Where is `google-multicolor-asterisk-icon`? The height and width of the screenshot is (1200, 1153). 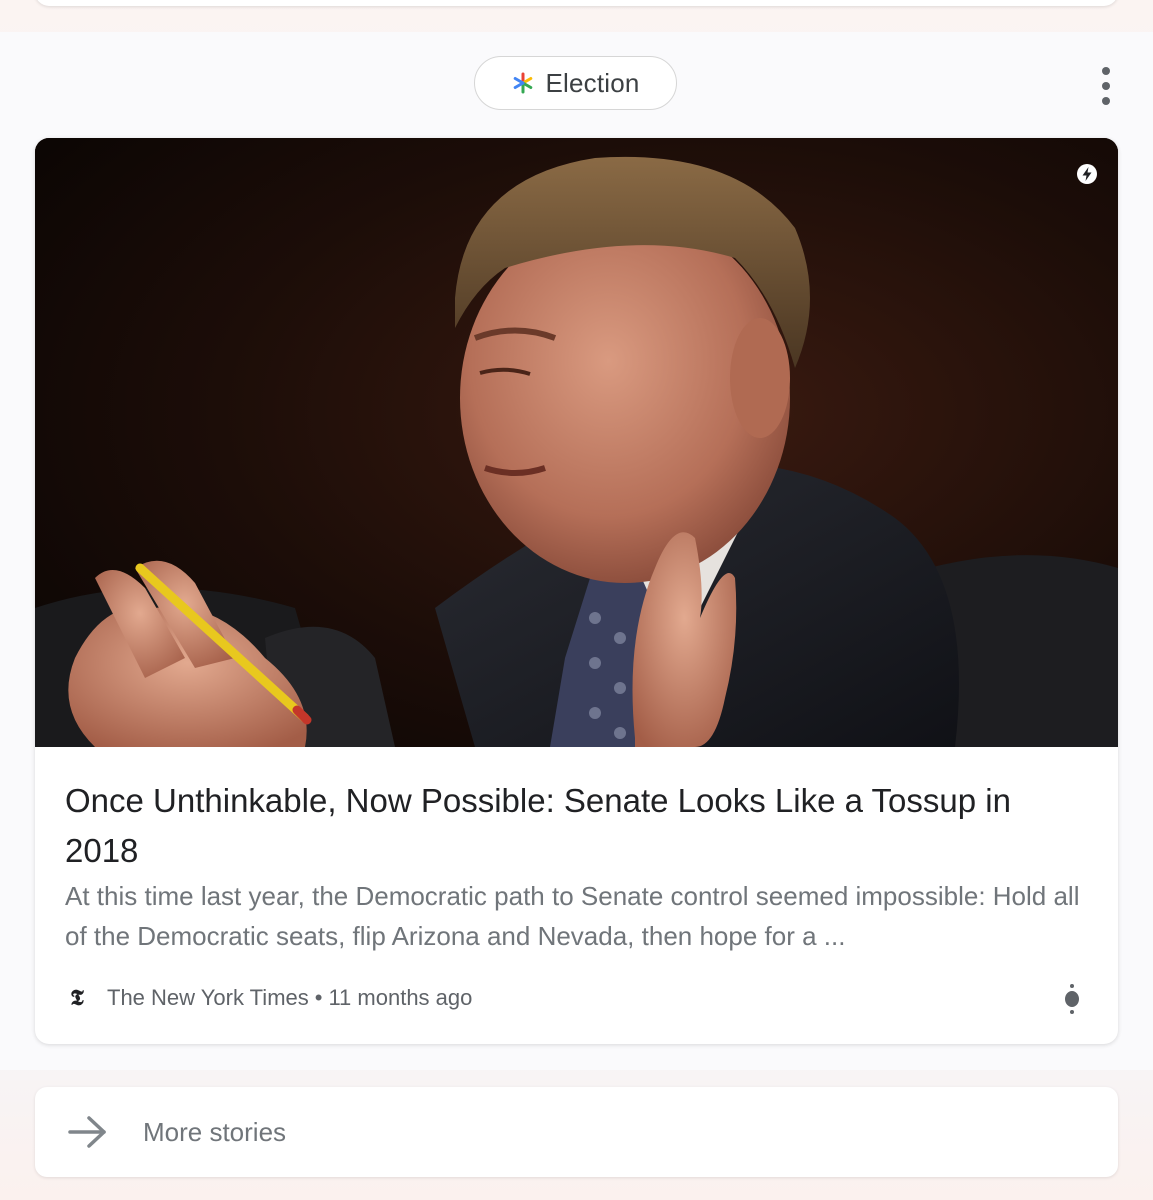
google-multicolor-asterisk-icon is located at coordinates (523, 83).